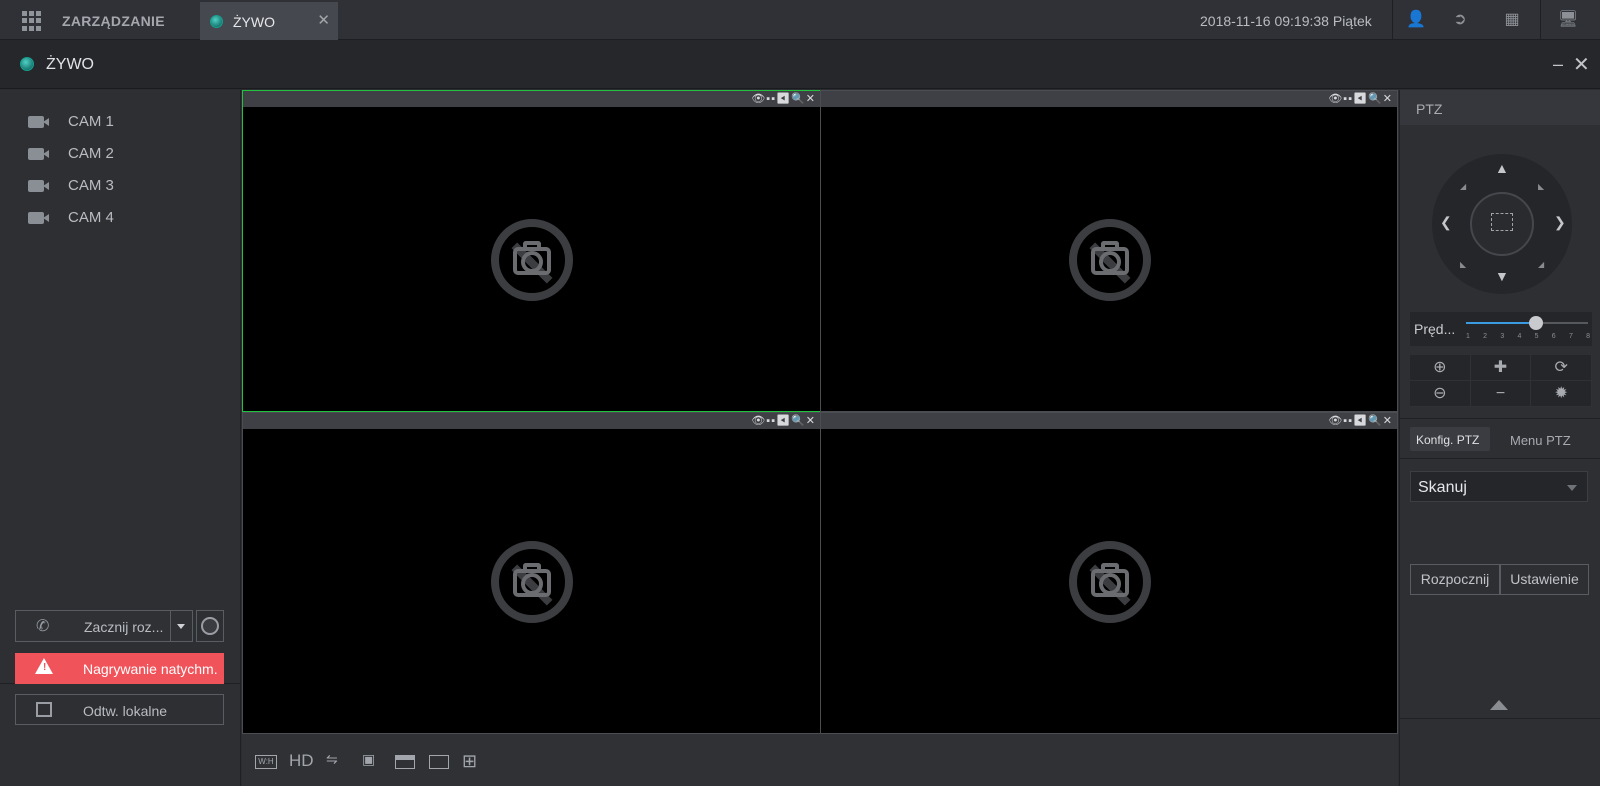 Image resolution: width=1600 pixels, height=786 pixels. What do you see at coordinates (1541, 186) in the screenshot?
I see `arrow-up-right-icon: ◣` at bounding box center [1541, 186].